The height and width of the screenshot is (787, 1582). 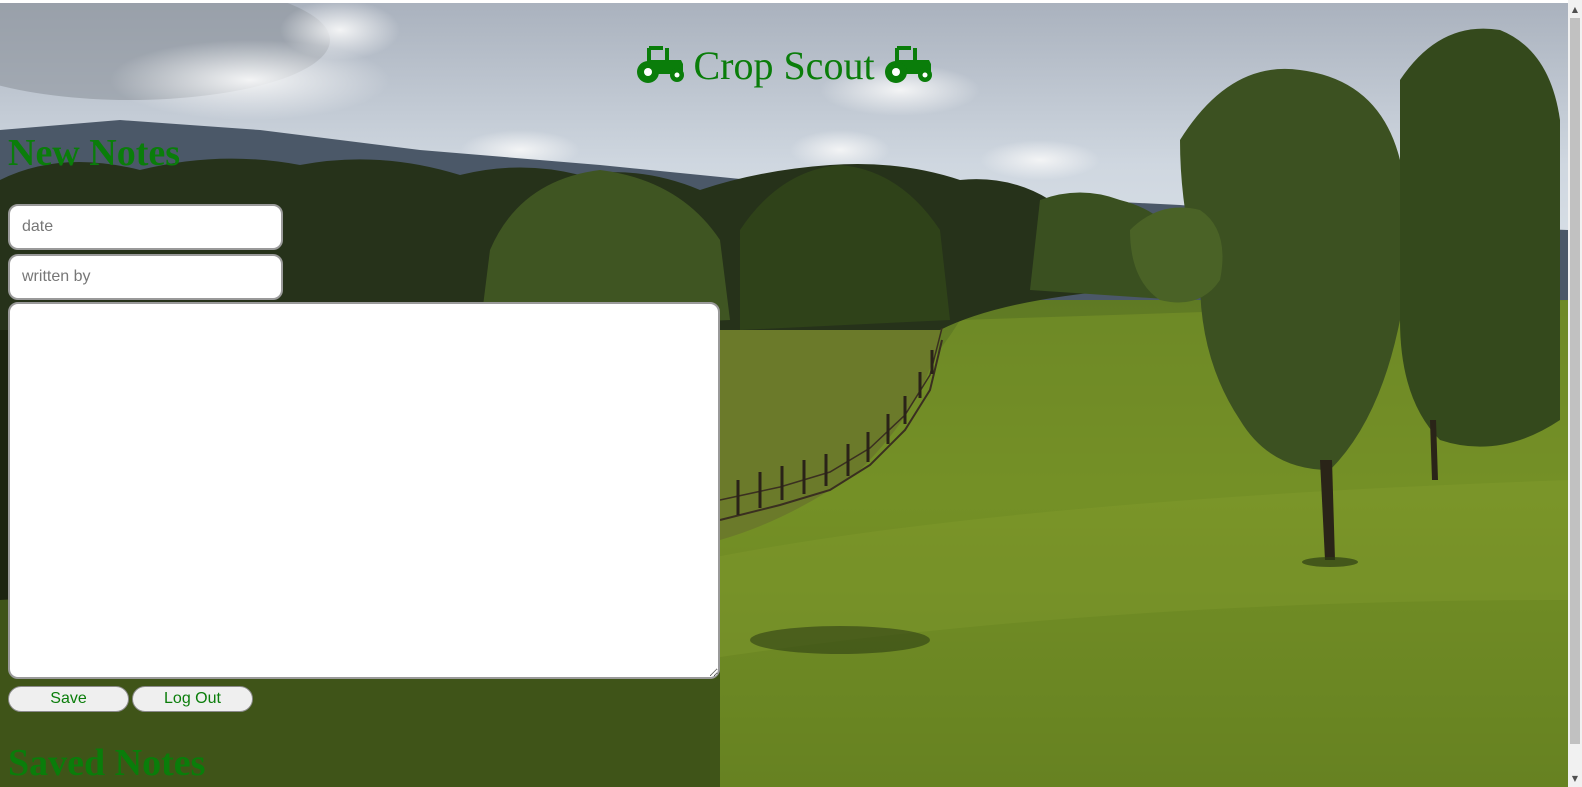 What do you see at coordinates (94, 153) in the screenshot?
I see `new-notes-heading: New Notes` at bounding box center [94, 153].